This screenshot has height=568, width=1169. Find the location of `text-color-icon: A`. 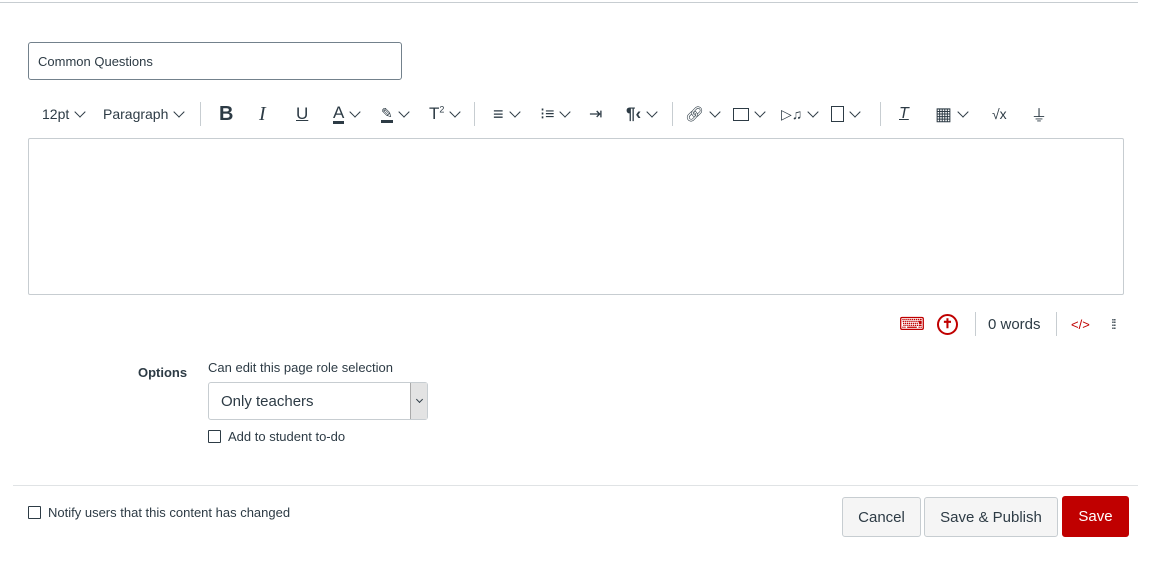

text-color-icon: A is located at coordinates (339, 113).